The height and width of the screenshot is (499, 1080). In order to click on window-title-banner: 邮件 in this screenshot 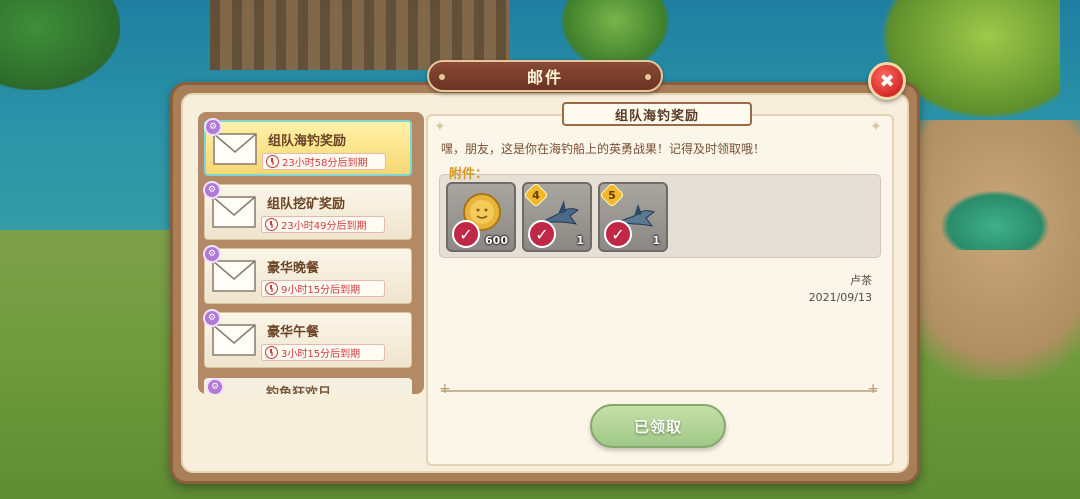, I will do `click(545, 76)`.